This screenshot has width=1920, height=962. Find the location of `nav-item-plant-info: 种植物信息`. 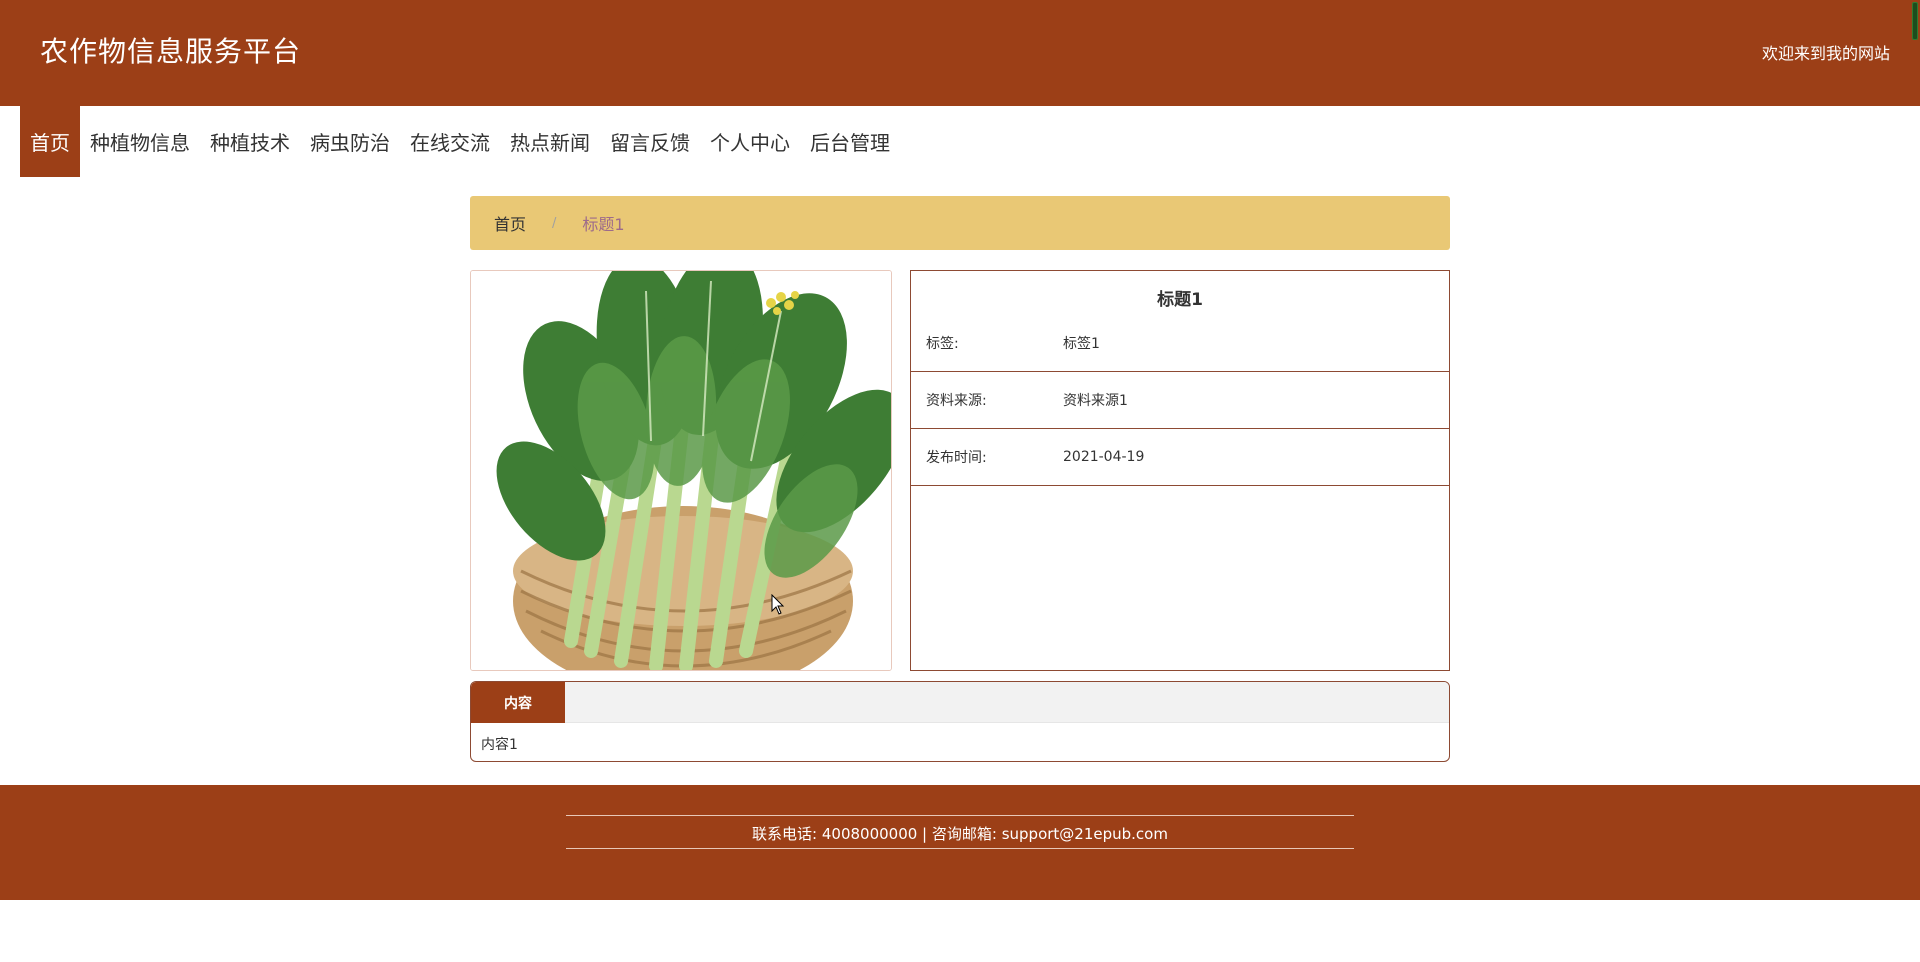

nav-item-plant-info: 种植物信息 is located at coordinates (140, 141).